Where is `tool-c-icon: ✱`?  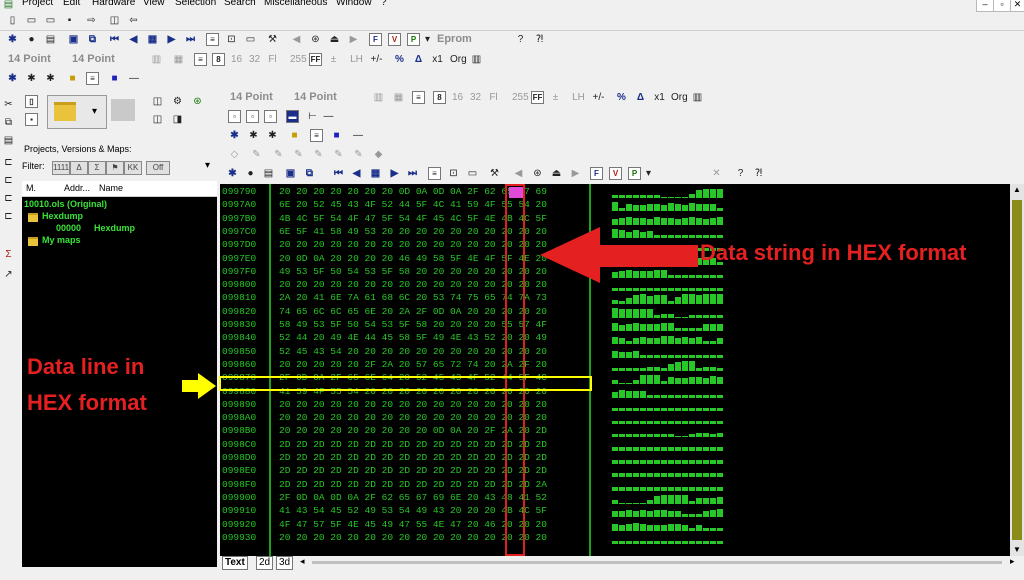
tool-c-icon: ✱ is located at coordinates (272, 135).